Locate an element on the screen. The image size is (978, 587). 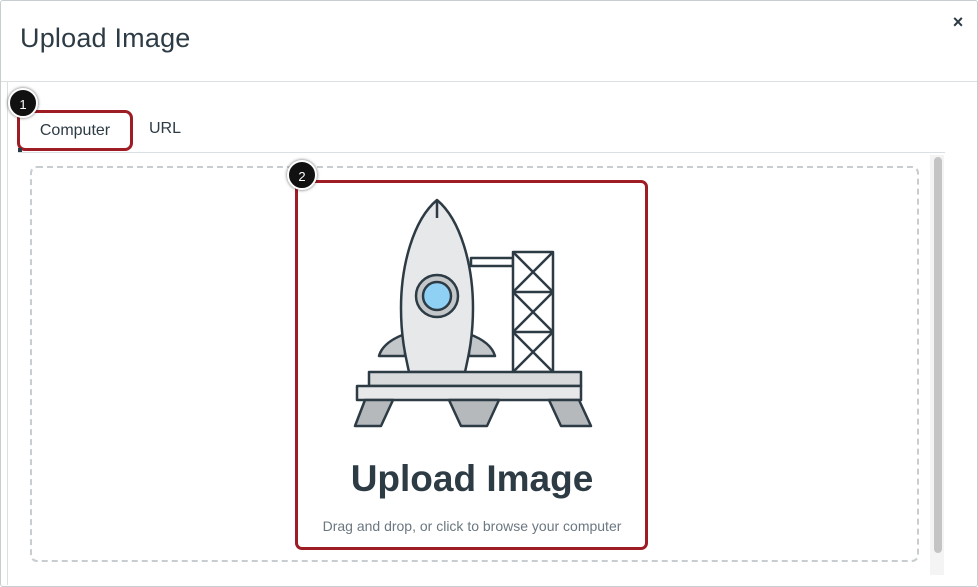
tab-url: URL is located at coordinates (165, 129).